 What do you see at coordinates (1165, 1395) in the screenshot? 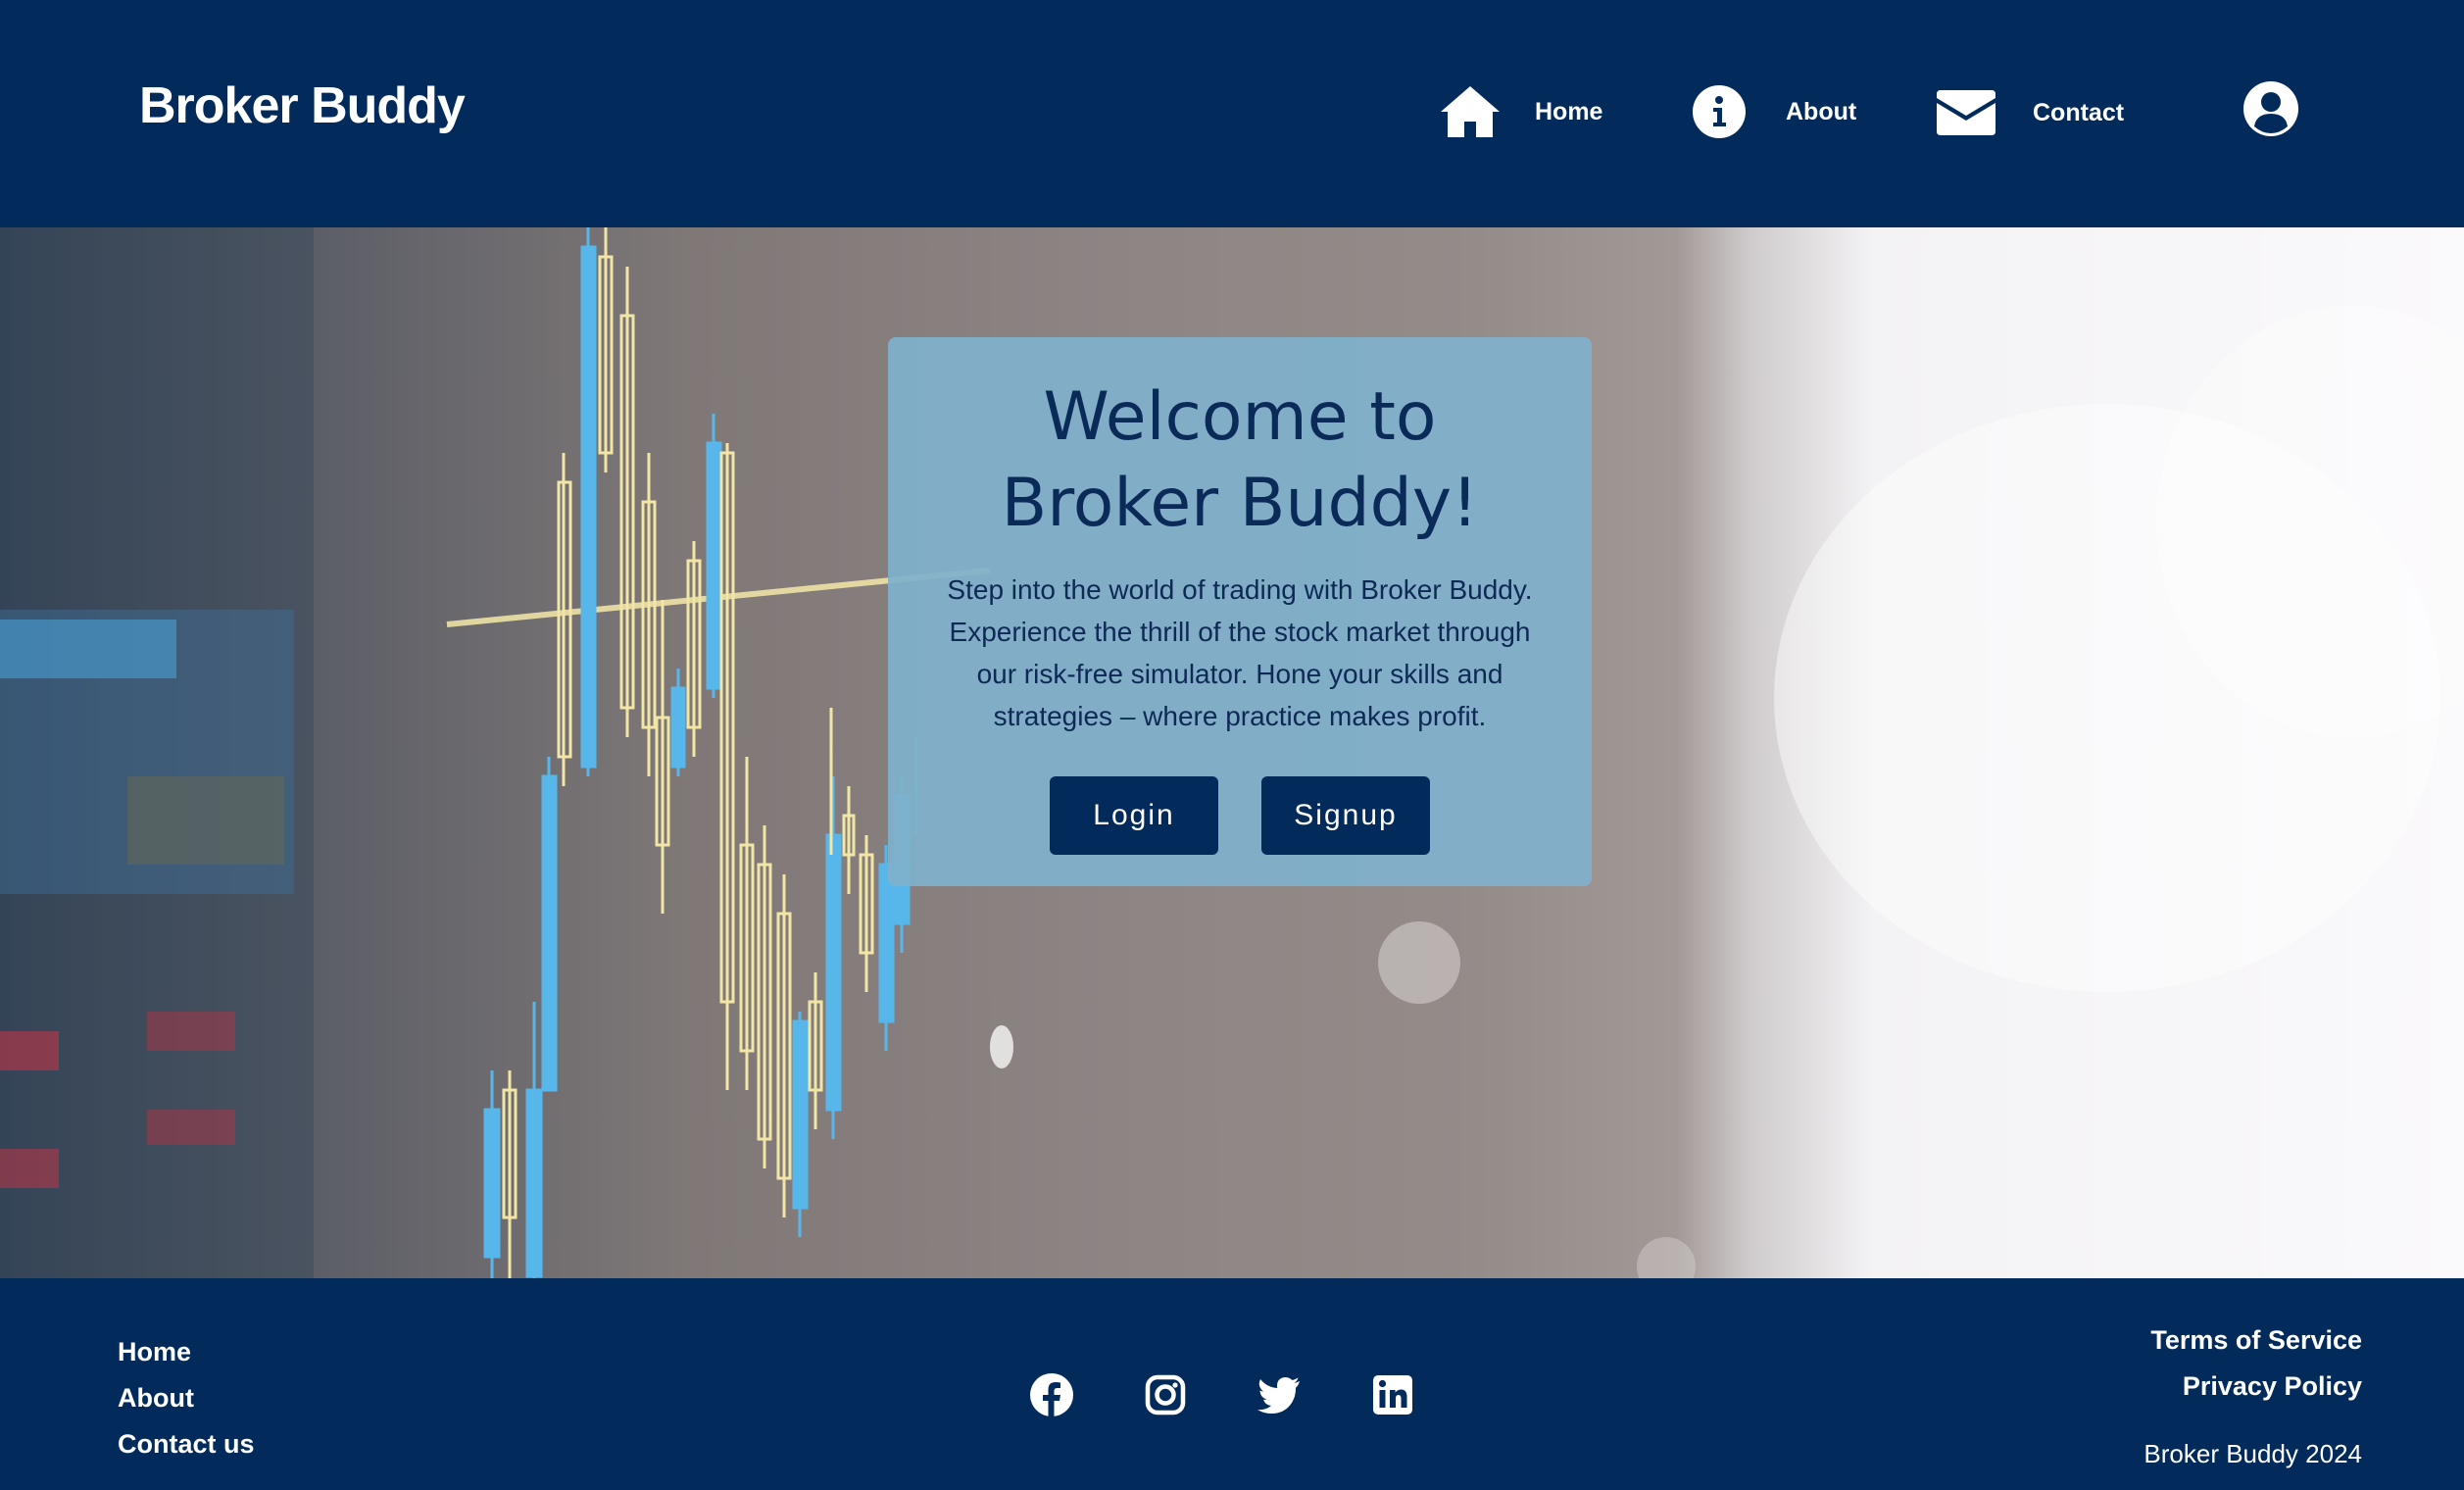
I see `instagram-icon` at bounding box center [1165, 1395].